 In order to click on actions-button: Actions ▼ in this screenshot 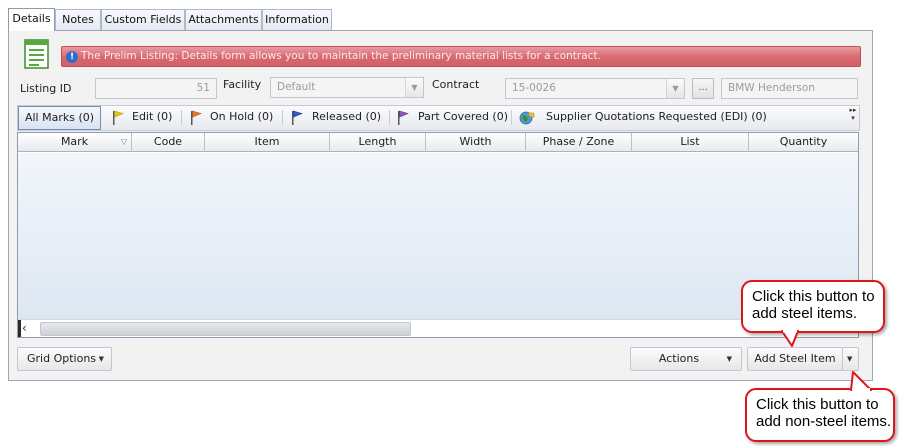, I will do `click(686, 359)`.